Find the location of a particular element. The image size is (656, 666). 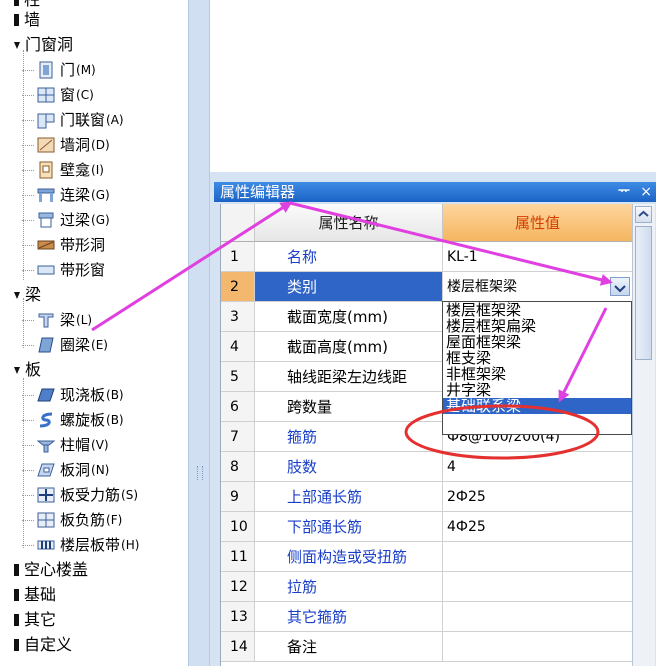

table-row: 9 上部通长筋 2Ф25 is located at coordinates (427, 497).